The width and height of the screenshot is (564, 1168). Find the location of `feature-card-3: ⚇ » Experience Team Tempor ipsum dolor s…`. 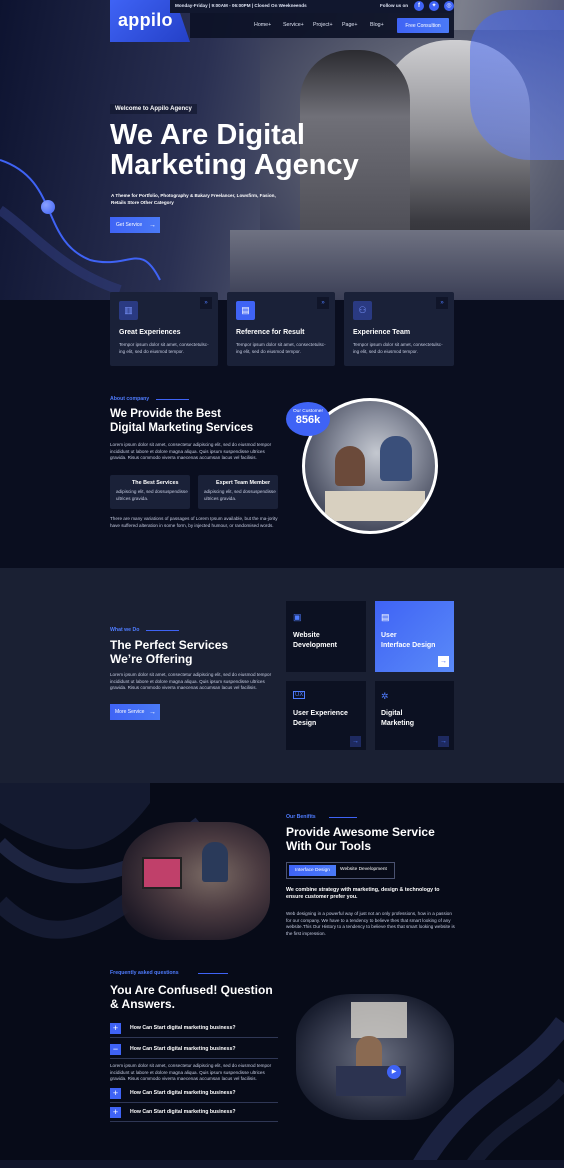

feature-card-3: ⚇ » Experience Team Tempor ipsum dolor s… is located at coordinates (399, 329).